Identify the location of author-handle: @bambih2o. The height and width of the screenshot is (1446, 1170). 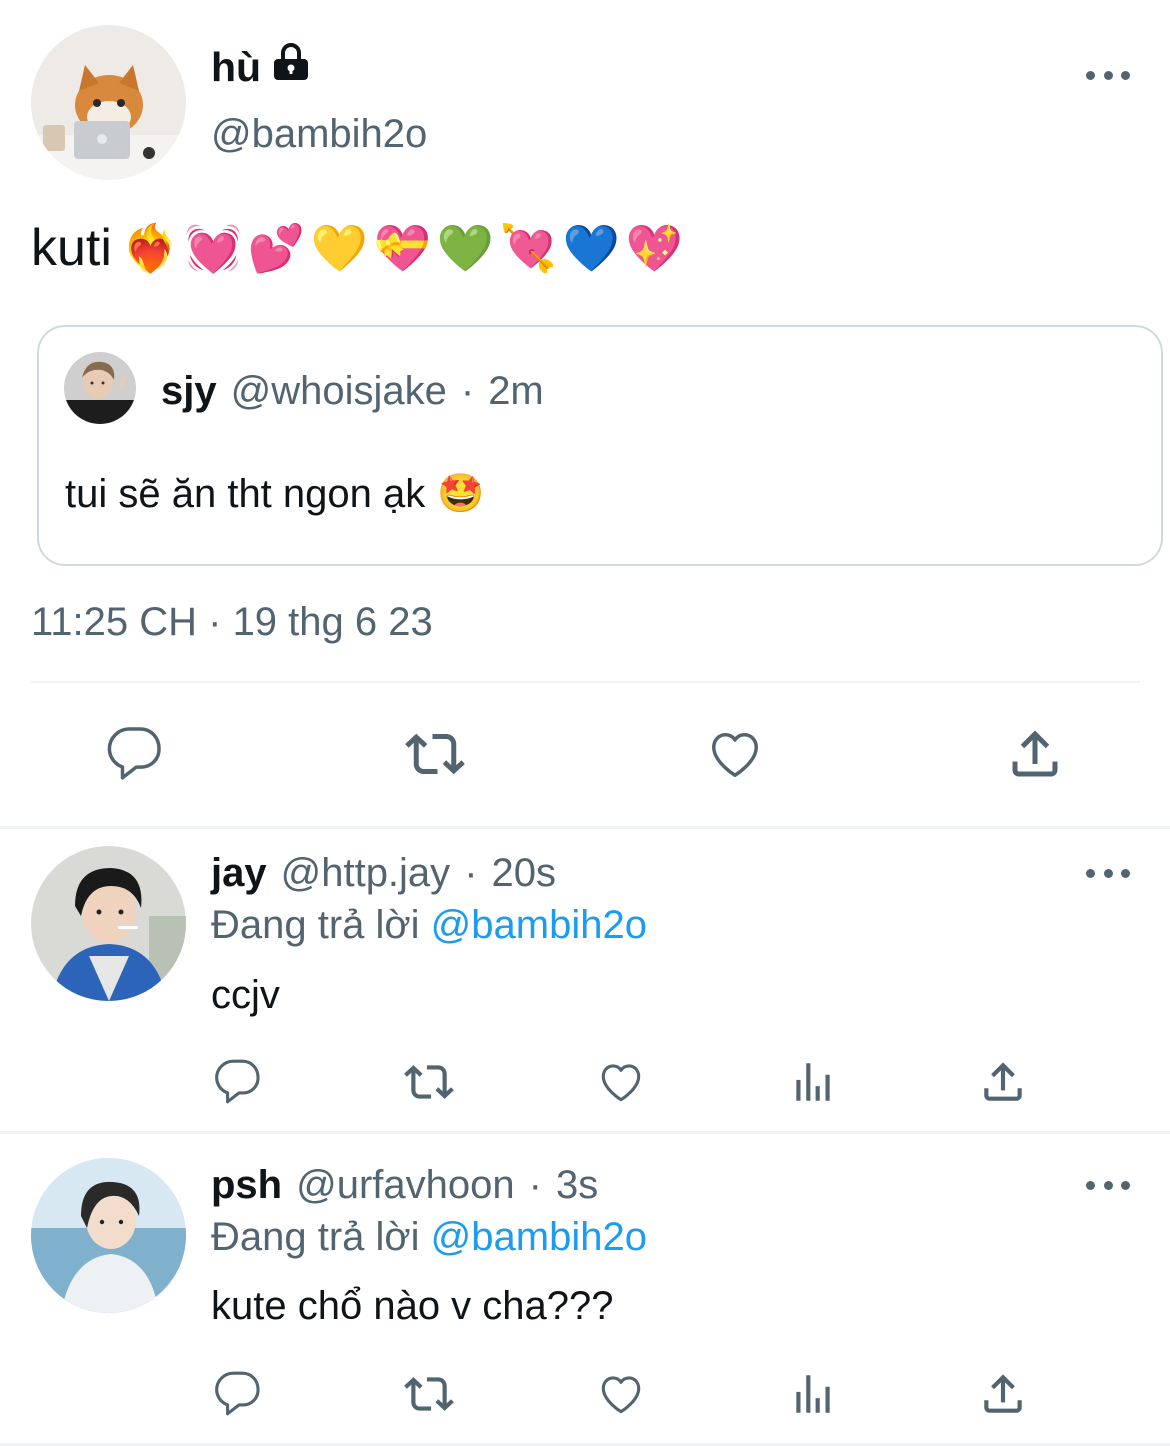
(319, 134).